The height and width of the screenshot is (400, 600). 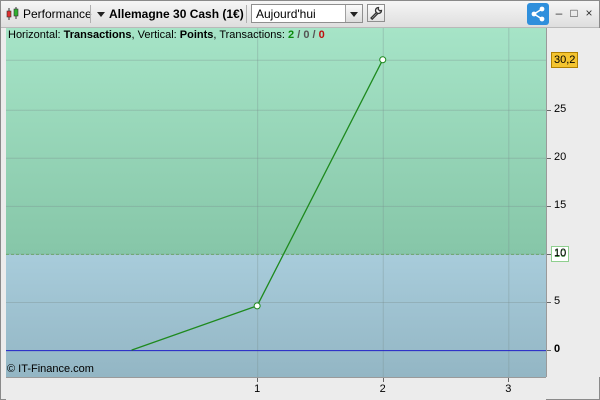 I want to click on y-axis-tick-label: 15, so click(x=560, y=204).